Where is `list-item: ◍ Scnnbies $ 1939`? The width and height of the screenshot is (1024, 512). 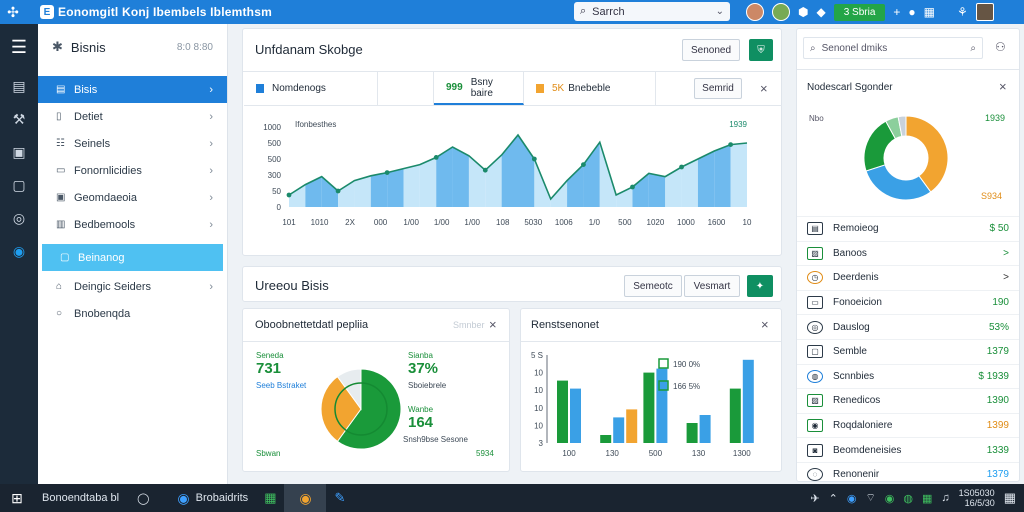
list-item: ◍ Scnnbies $ 1939 is located at coordinates (908, 376).